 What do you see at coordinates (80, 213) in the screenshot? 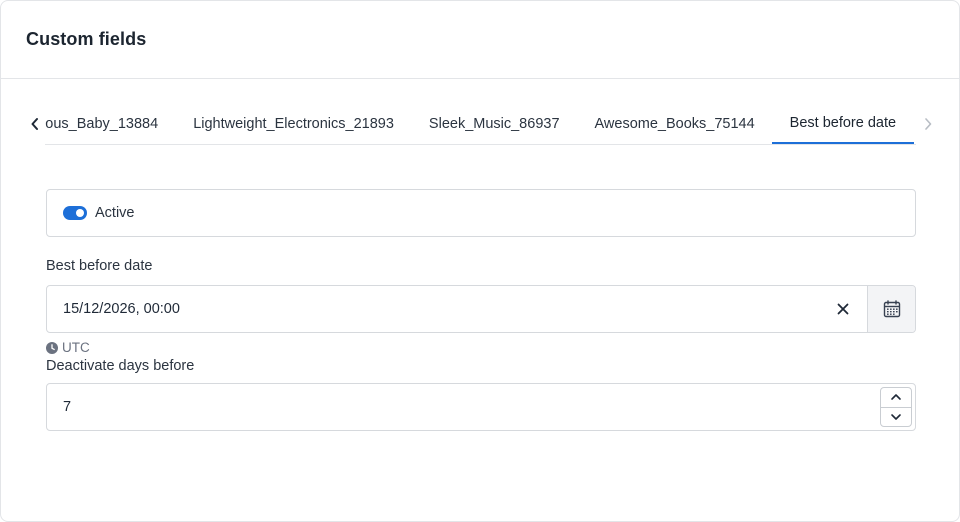
I see `toggle-knob` at bounding box center [80, 213].